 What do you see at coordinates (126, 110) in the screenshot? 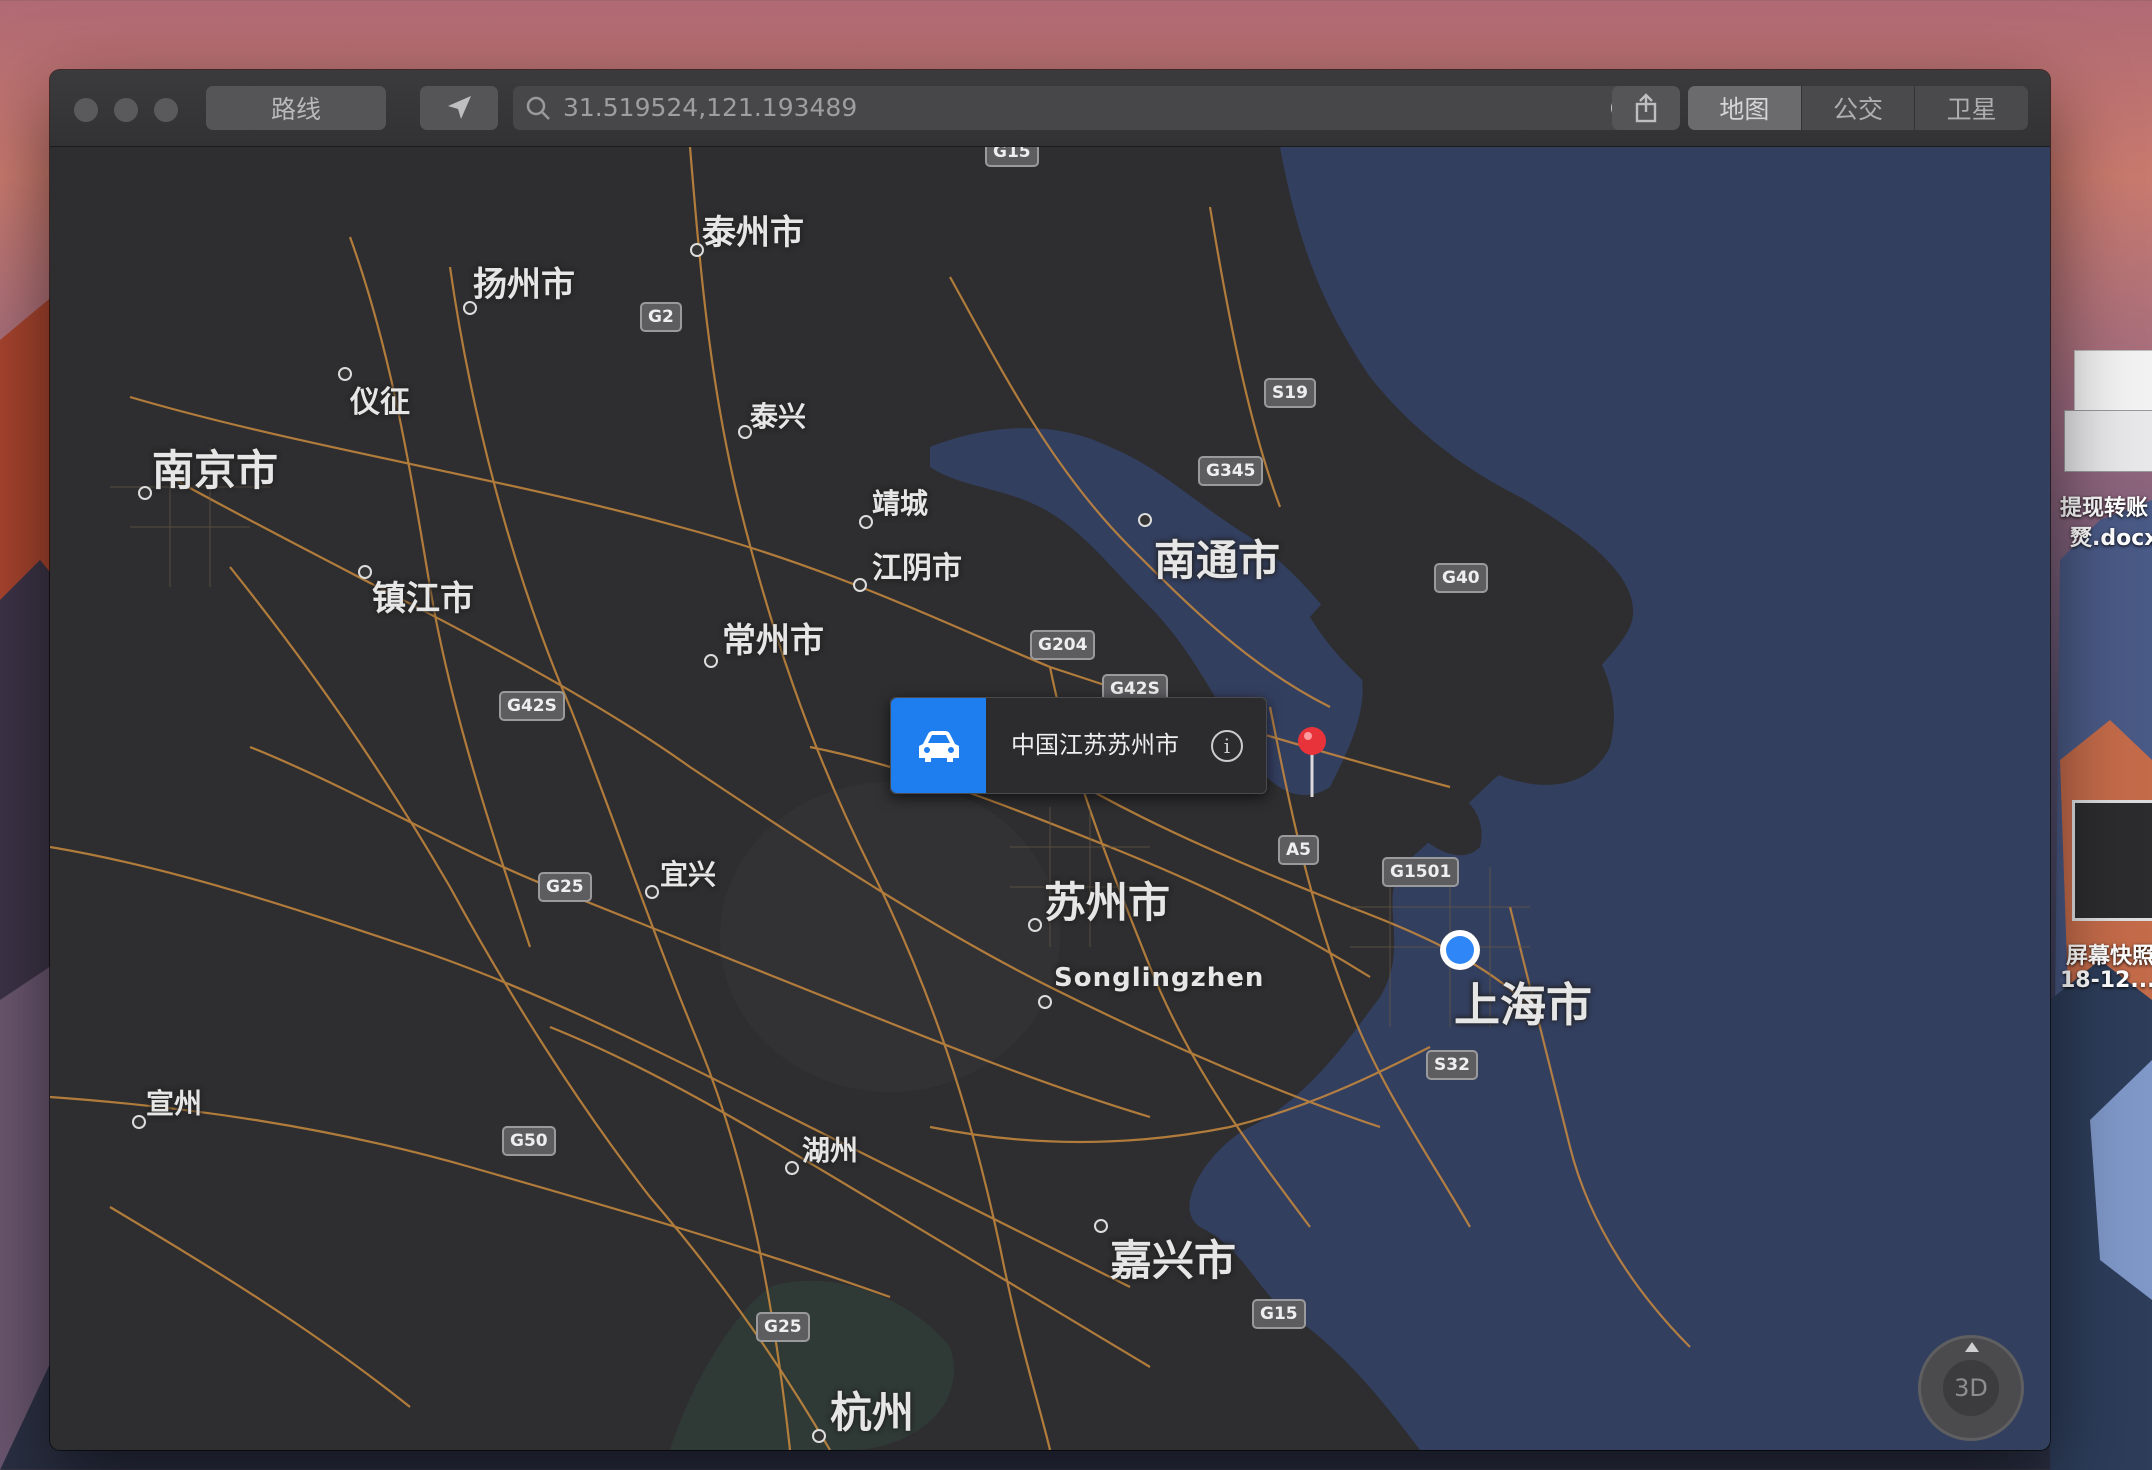
I see `minimize-window-button` at bounding box center [126, 110].